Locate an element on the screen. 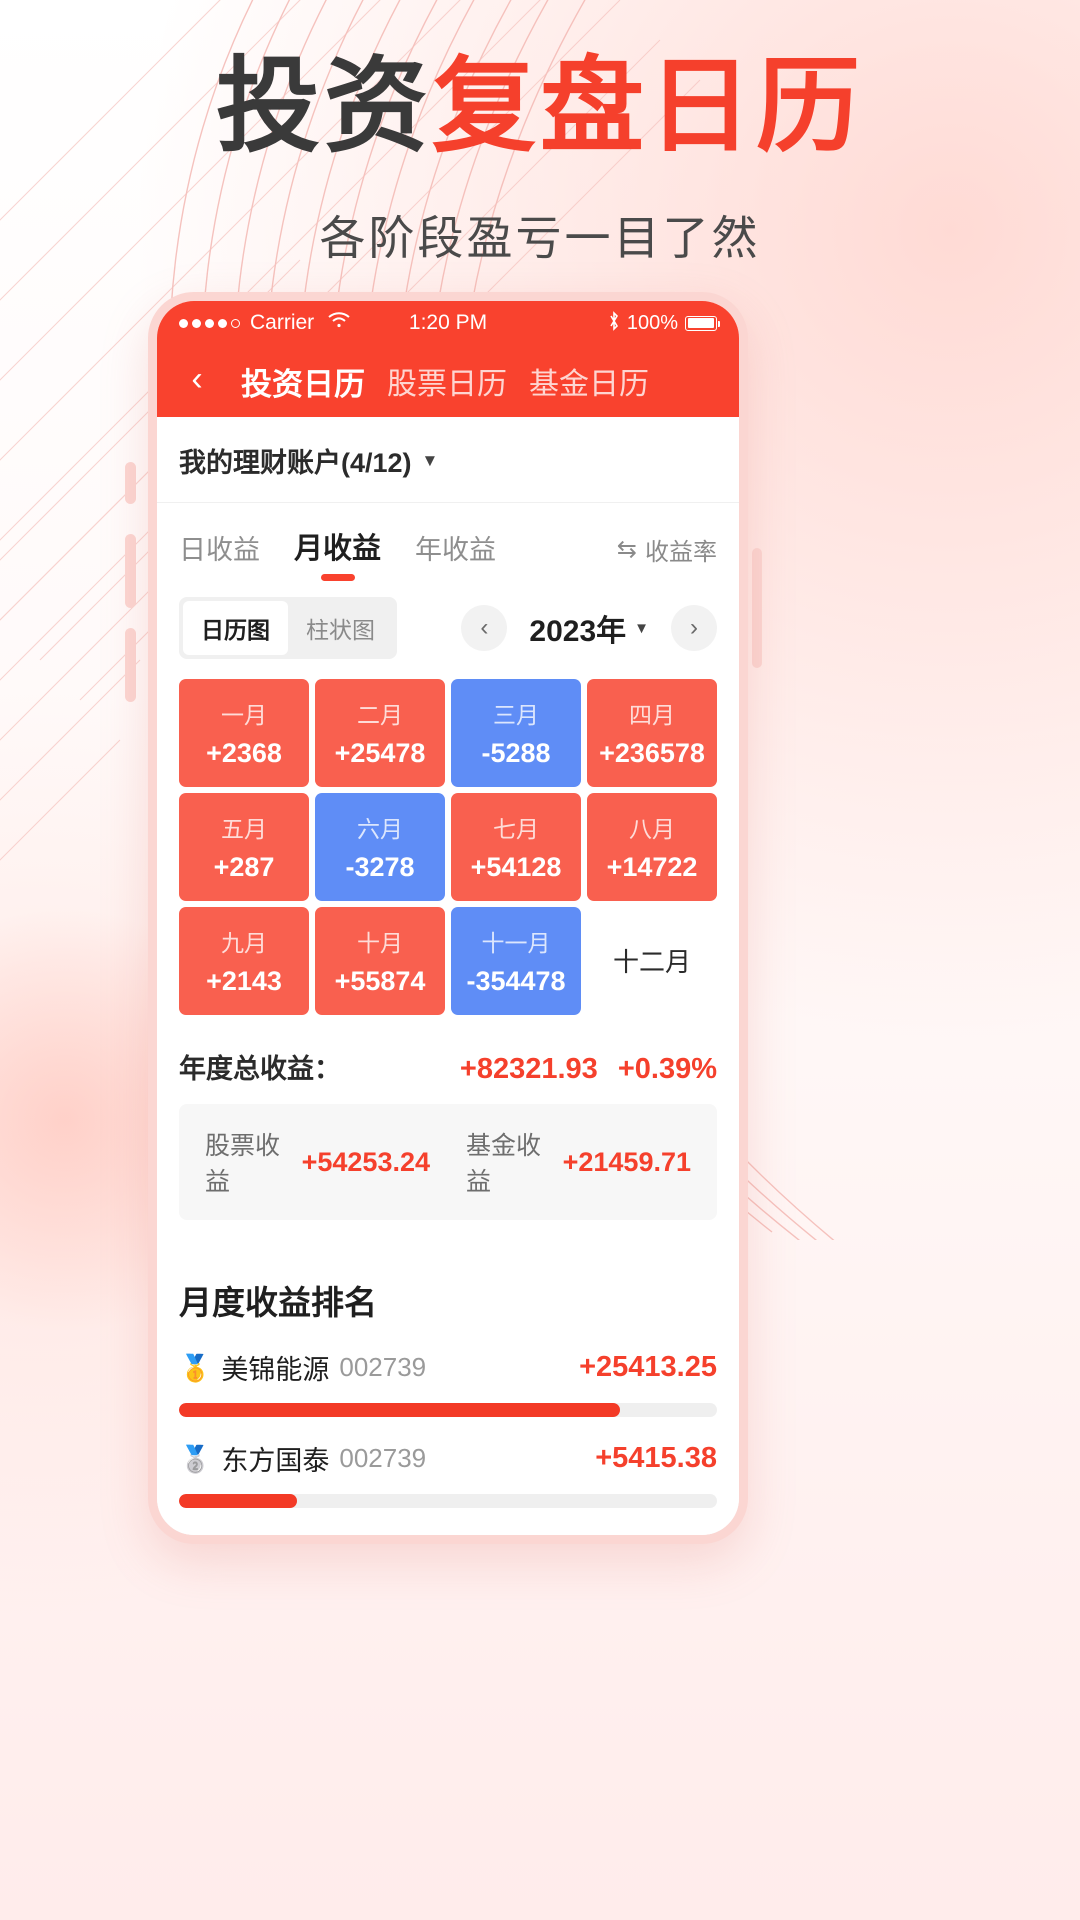 The height and width of the screenshot is (1920, 1080). month-name: 七月 is located at coordinates (516, 828).